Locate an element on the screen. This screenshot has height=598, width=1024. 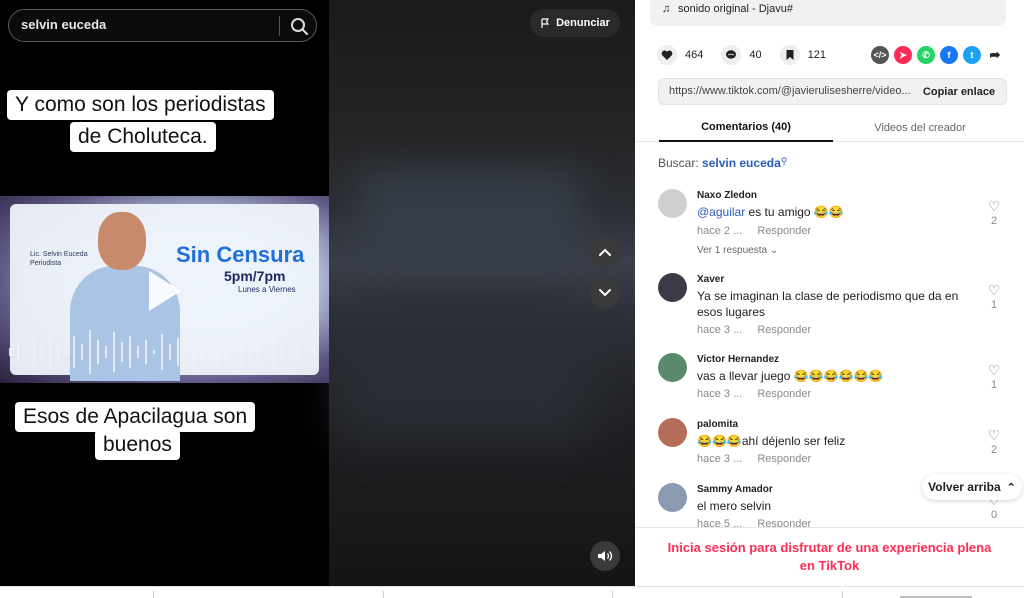
show-title: Sin Censura is located at coordinates (240, 254).